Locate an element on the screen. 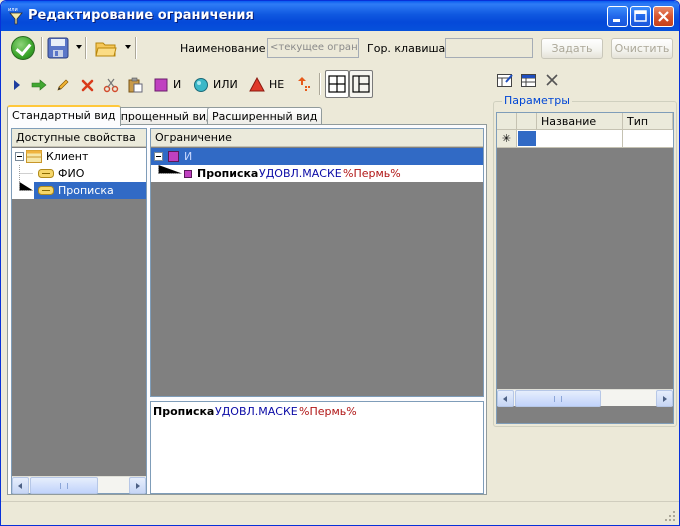  restriction-root-and: И is located at coordinates (317, 156).